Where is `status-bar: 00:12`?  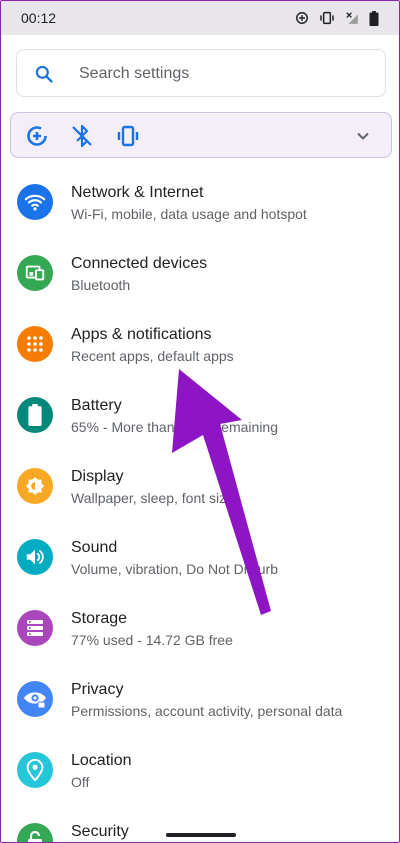 status-bar: 00:12 is located at coordinates (200, 18).